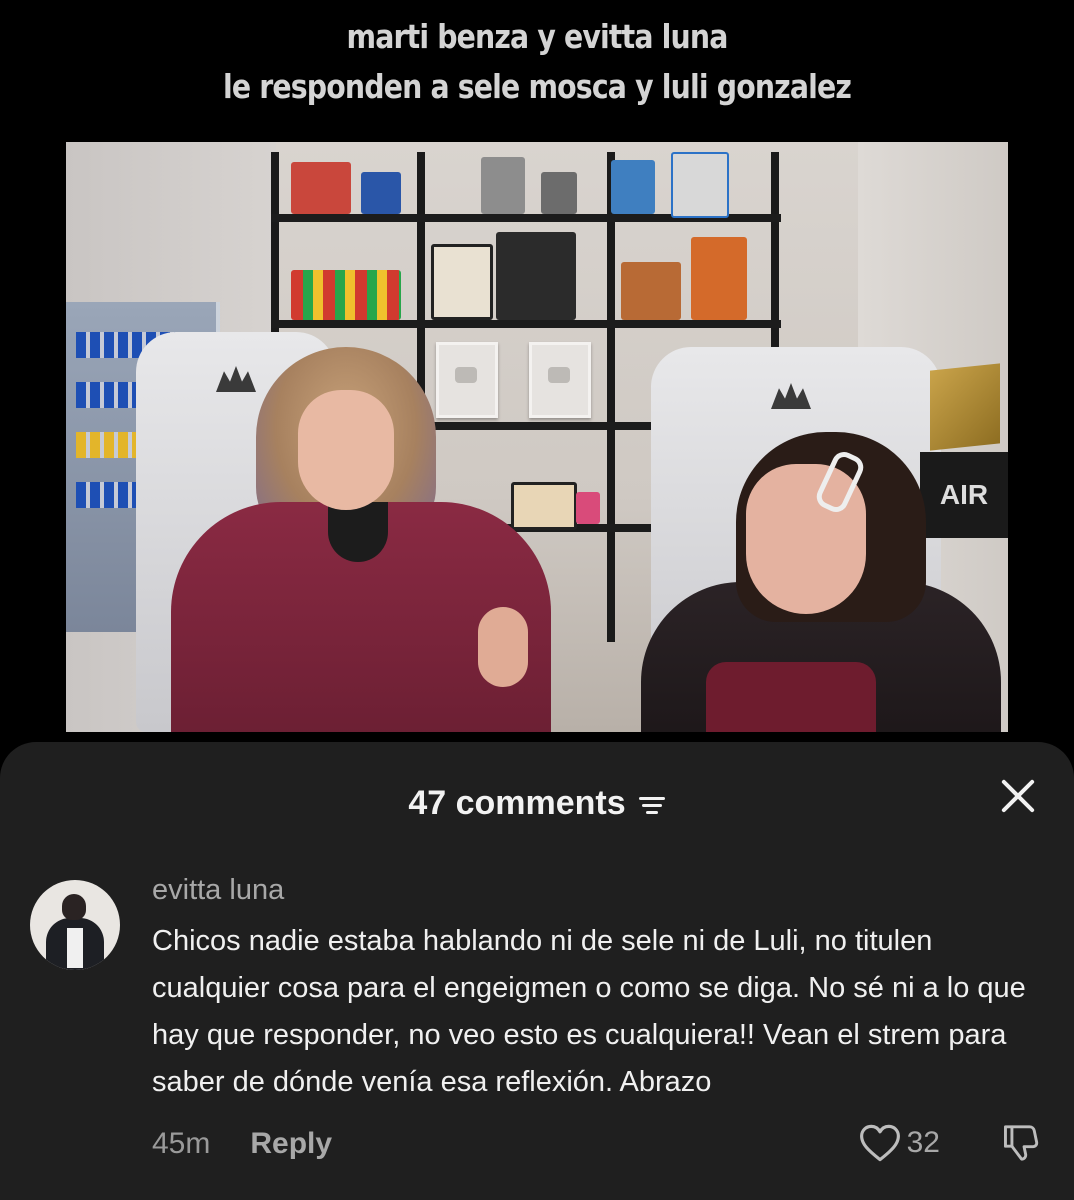 This screenshot has width=1074, height=1200. Describe the element at coordinates (611, 397) in the screenshot. I see `shelf-post` at that location.